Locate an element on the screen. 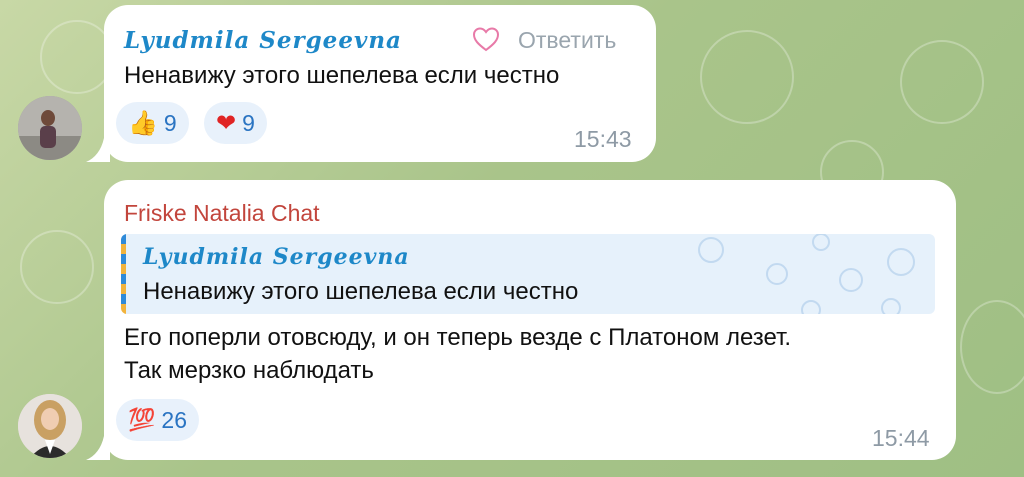 The width and height of the screenshot is (1024, 477). reaction-count: 26 is located at coordinates (174, 419).